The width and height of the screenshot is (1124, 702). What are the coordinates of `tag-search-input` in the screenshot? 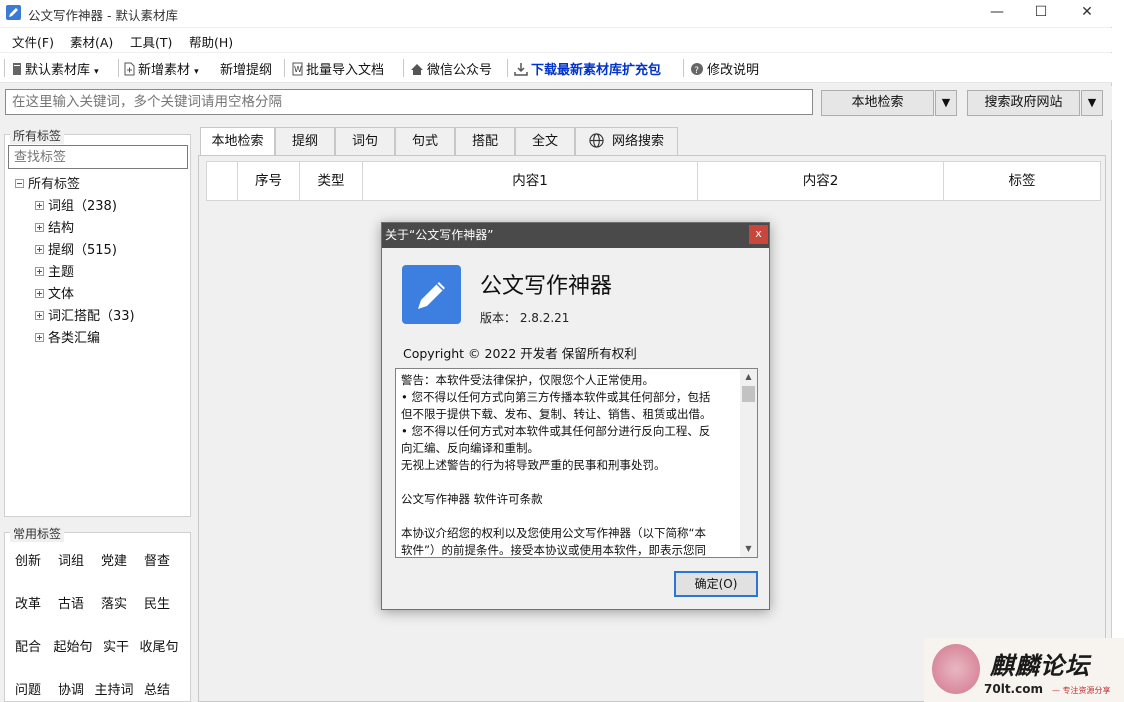 It's located at (98, 157).